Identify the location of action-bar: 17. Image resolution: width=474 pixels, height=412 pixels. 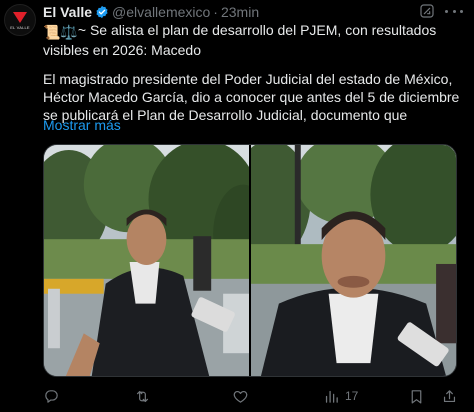
(252, 396).